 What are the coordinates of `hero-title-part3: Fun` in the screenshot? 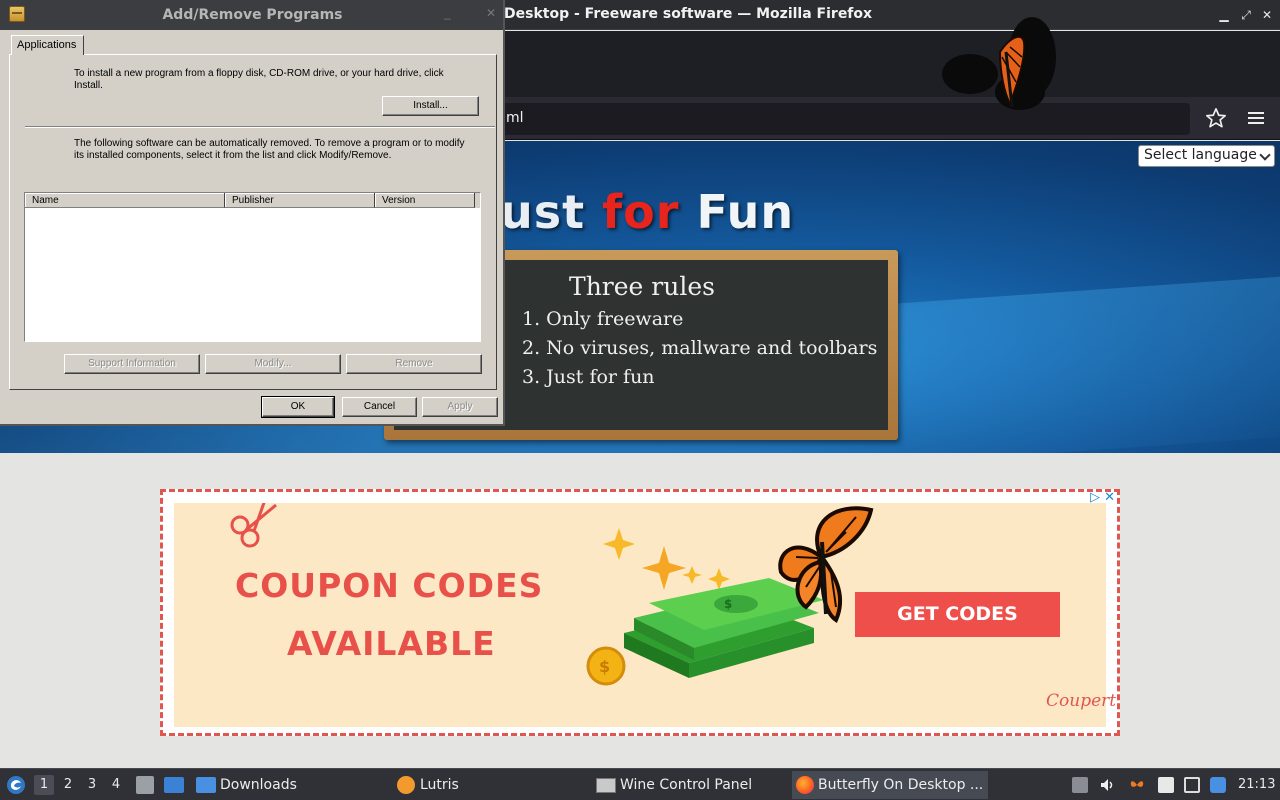 It's located at (737, 212).